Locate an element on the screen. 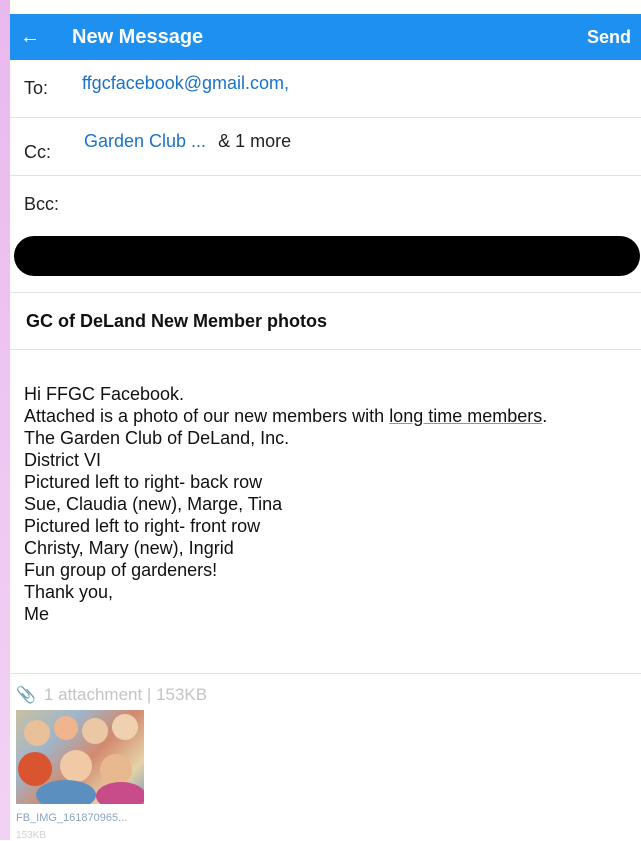 This screenshot has width=641, height=841. body-line: The Garden Club of DeLand, Inc. is located at coordinates (157, 438).